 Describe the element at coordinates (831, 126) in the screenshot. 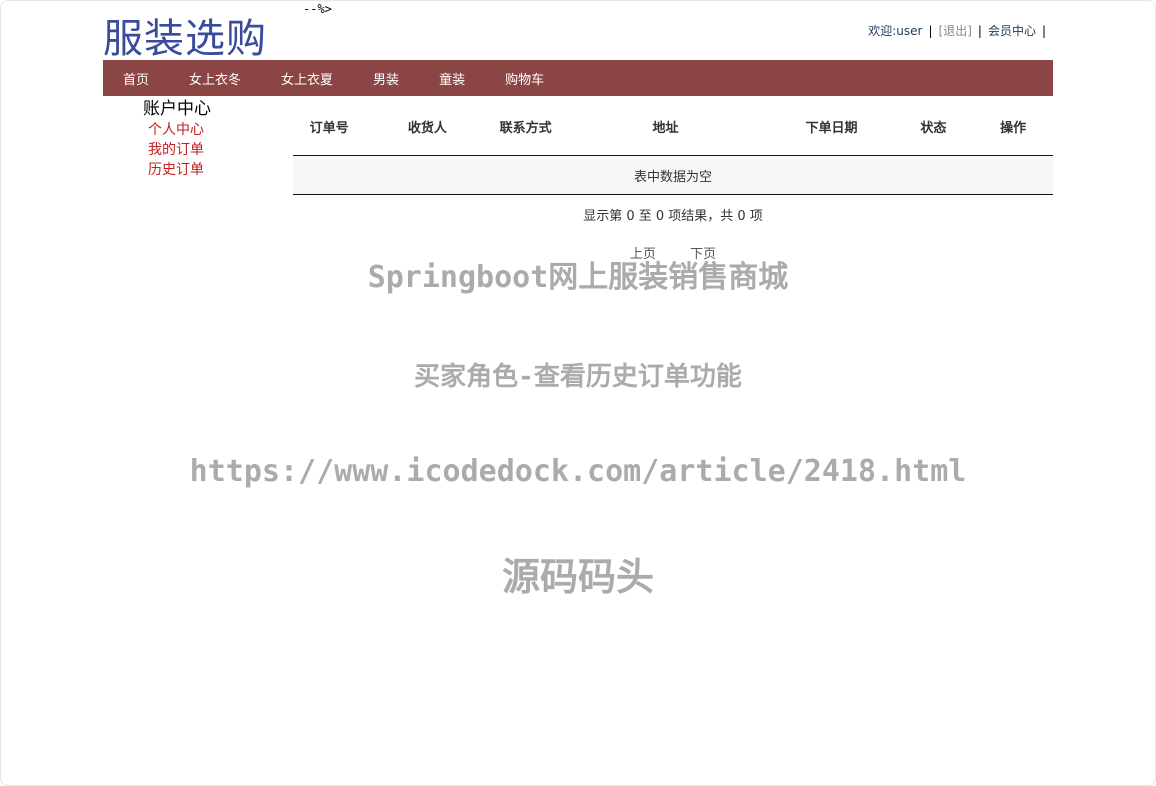

I see `col-header-order-date: 下单日期` at that location.